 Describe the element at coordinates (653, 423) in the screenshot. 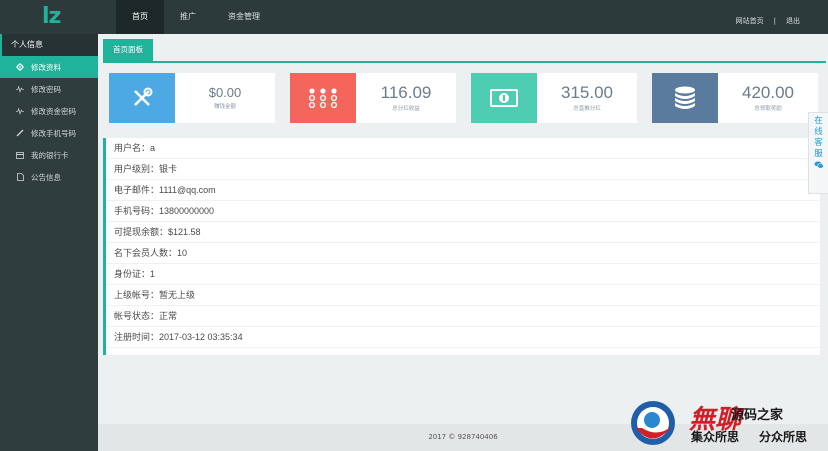

I see `watermark-emblem-icon` at that location.